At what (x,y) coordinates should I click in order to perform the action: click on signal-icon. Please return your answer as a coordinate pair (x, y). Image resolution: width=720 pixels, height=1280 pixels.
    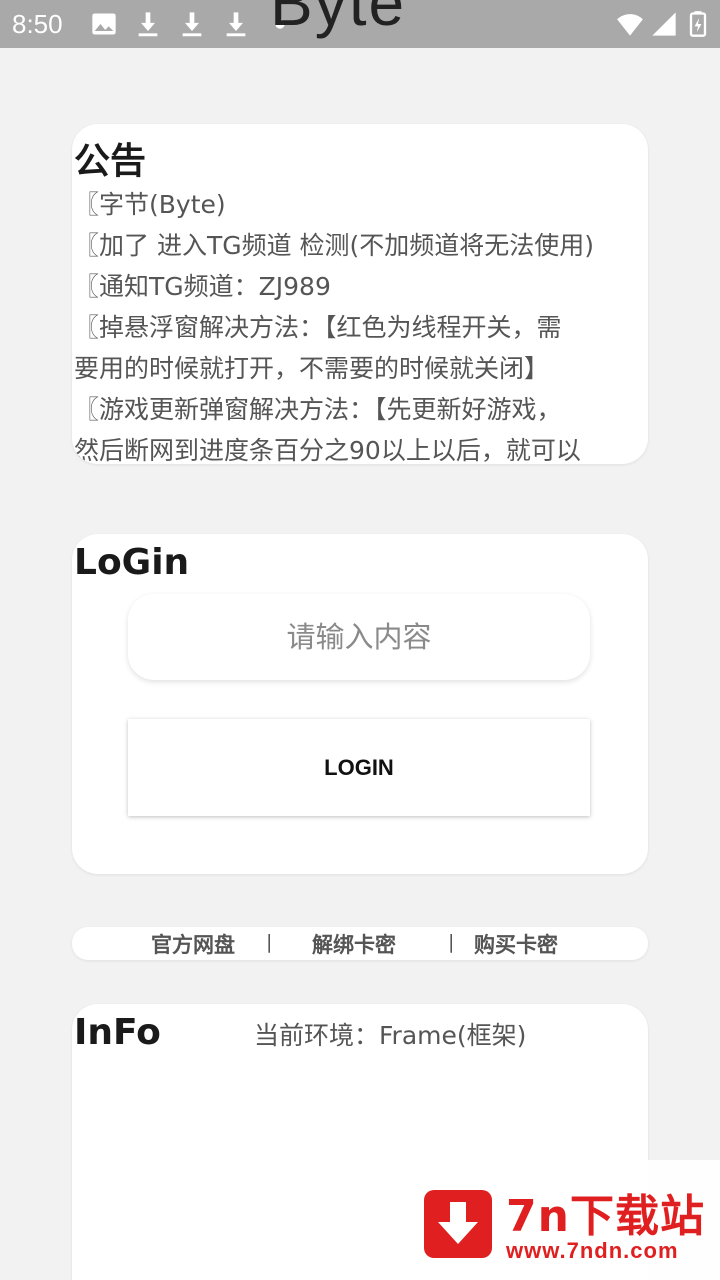
    Looking at the image, I should click on (664, 24).